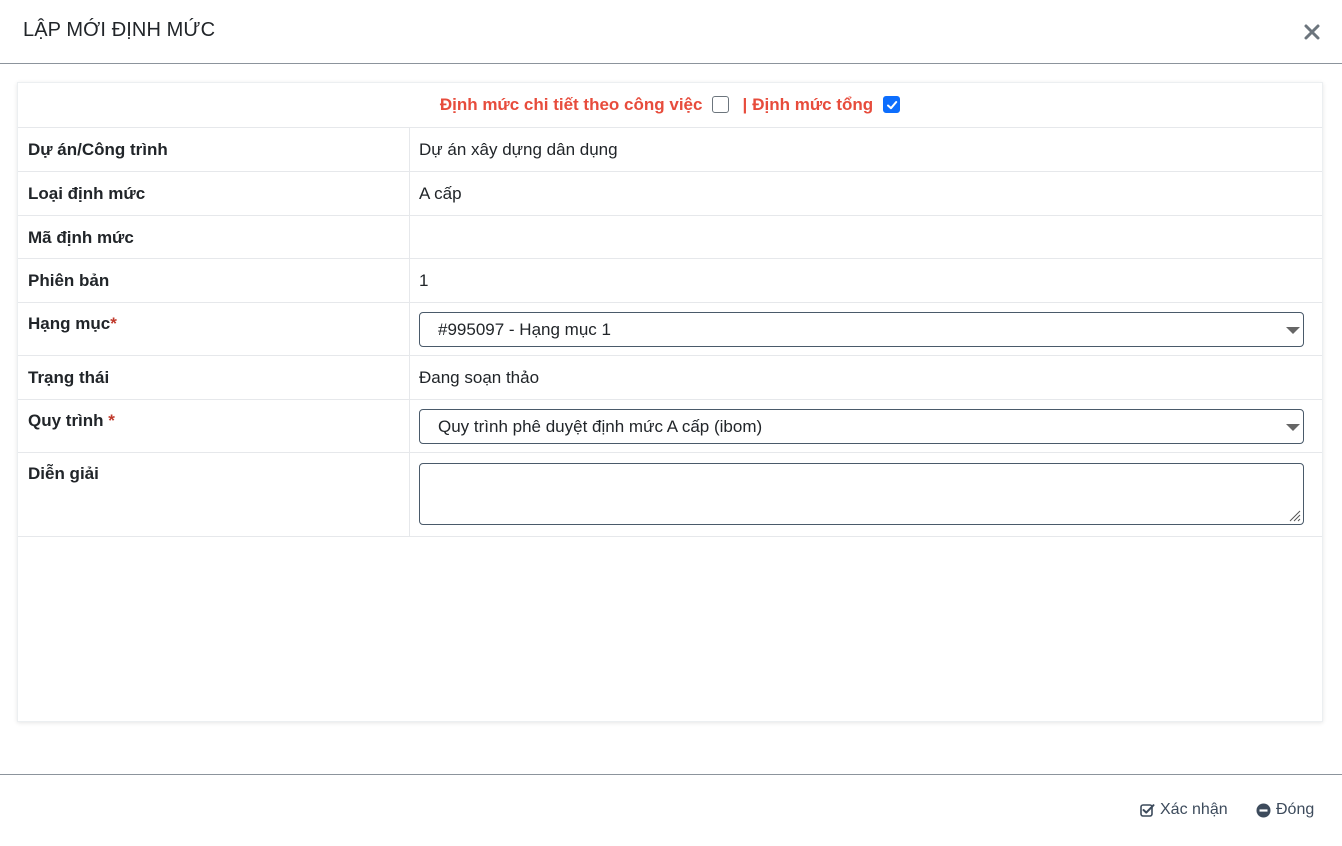 This screenshot has height=846, width=1342. I want to click on status-value: Đang soạn thảo, so click(479, 377).